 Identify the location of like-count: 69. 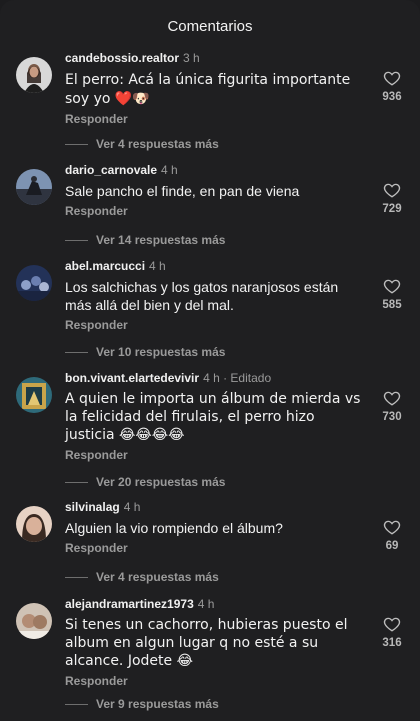
(392, 546).